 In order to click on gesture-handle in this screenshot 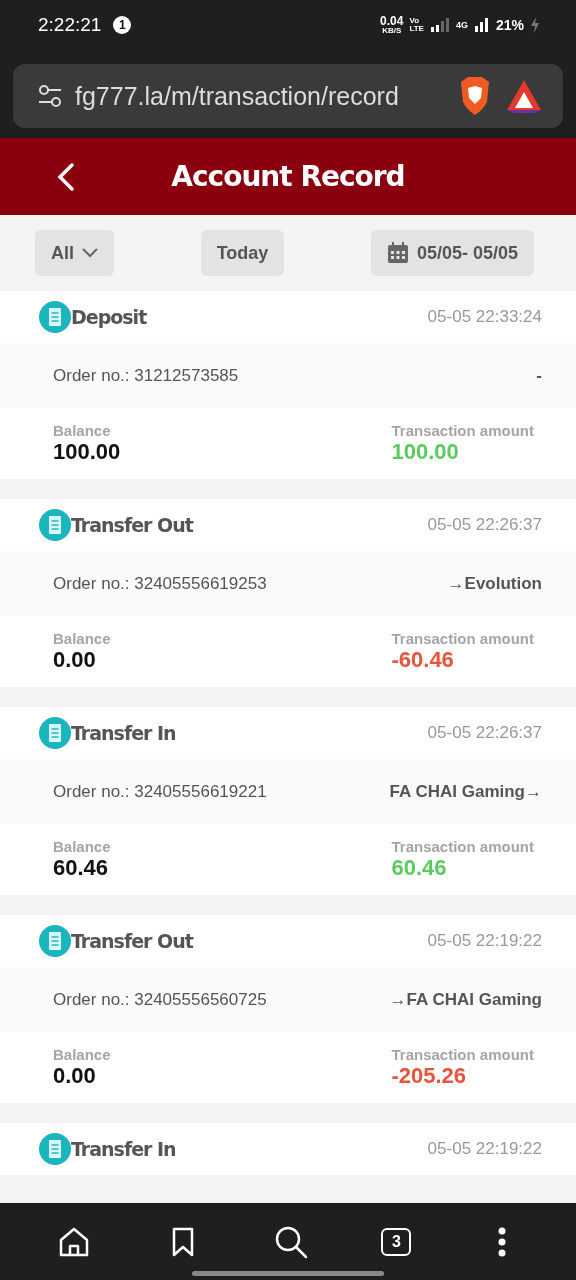, I will do `click(288, 1273)`.